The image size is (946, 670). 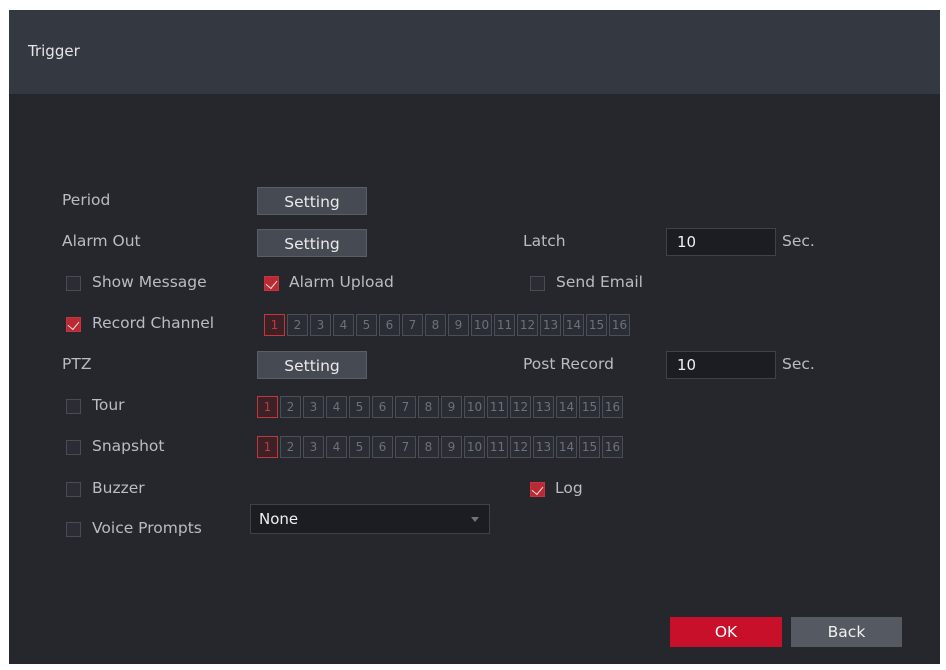 I want to click on latch-unit: Sec., so click(x=798, y=241).